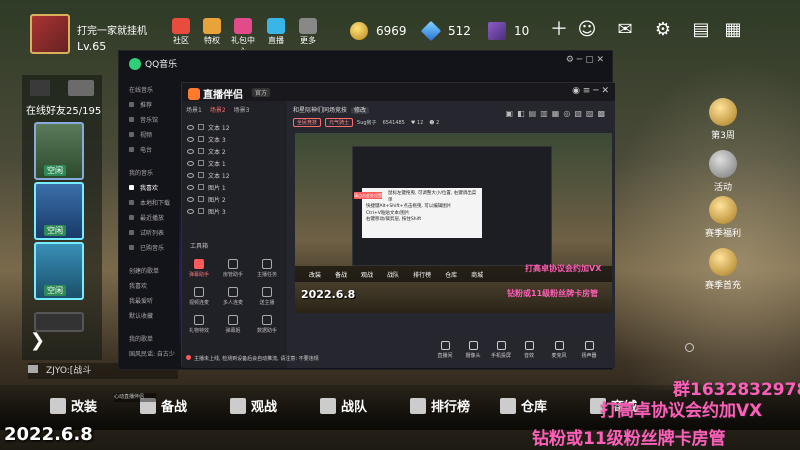 Image resolution: width=800 pixels, height=450 pixels. What do you see at coordinates (589, 350) in the screenshot?
I see `ctrl-speaker: 扬声器` at bounding box center [589, 350].